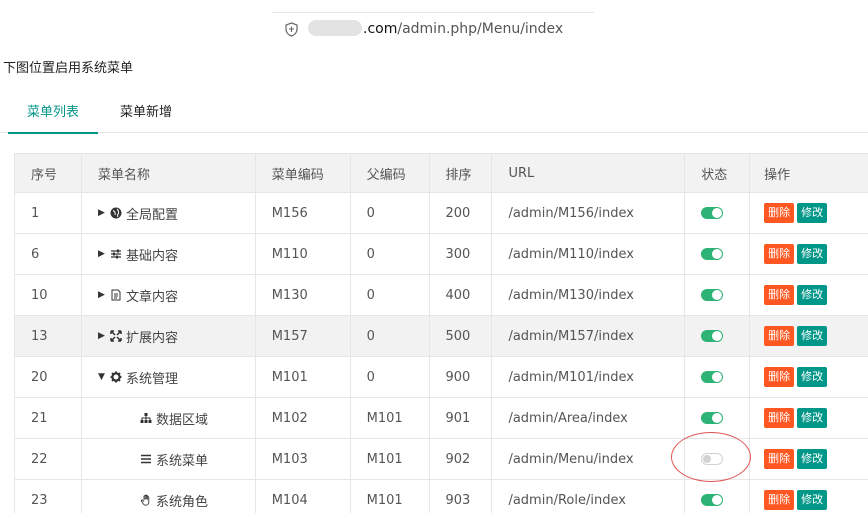 This screenshot has height=513, width=868. Describe the element at coordinates (146, 500) in the screenshot. I see `hand-icon` at that location.